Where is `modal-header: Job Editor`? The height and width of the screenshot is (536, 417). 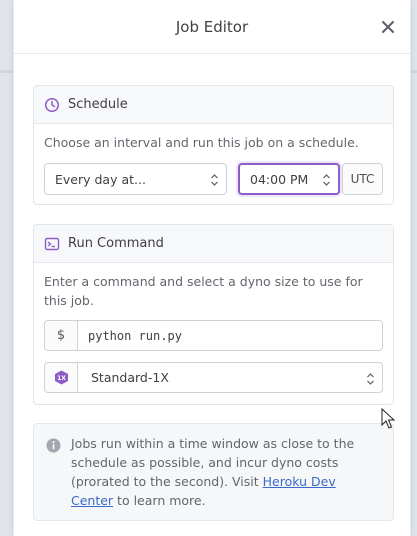
modal-header: Job Editor is located at coordinates (212, 27).